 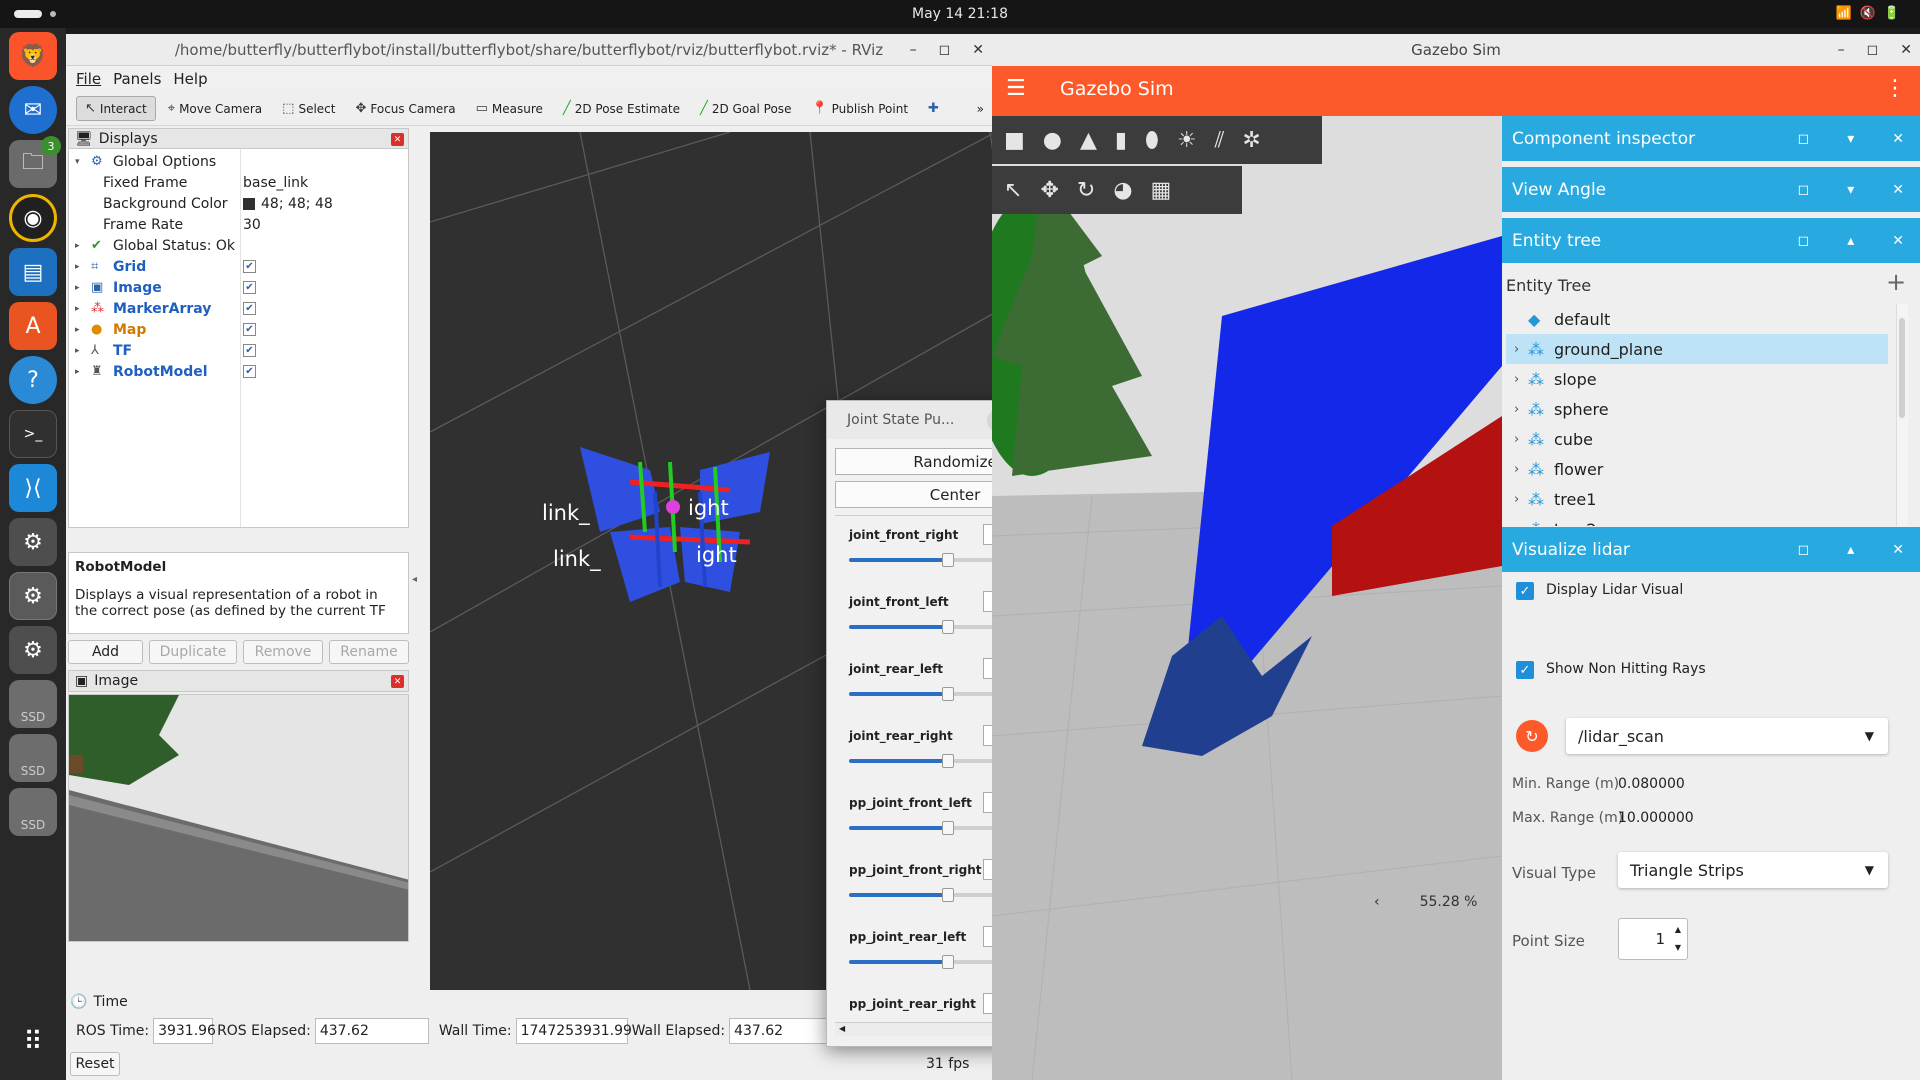 What do you see at coordinates (1121, 140) in the screenshot?
I see `cylinder-icon: ▮` at bounding box center [1121, 140].